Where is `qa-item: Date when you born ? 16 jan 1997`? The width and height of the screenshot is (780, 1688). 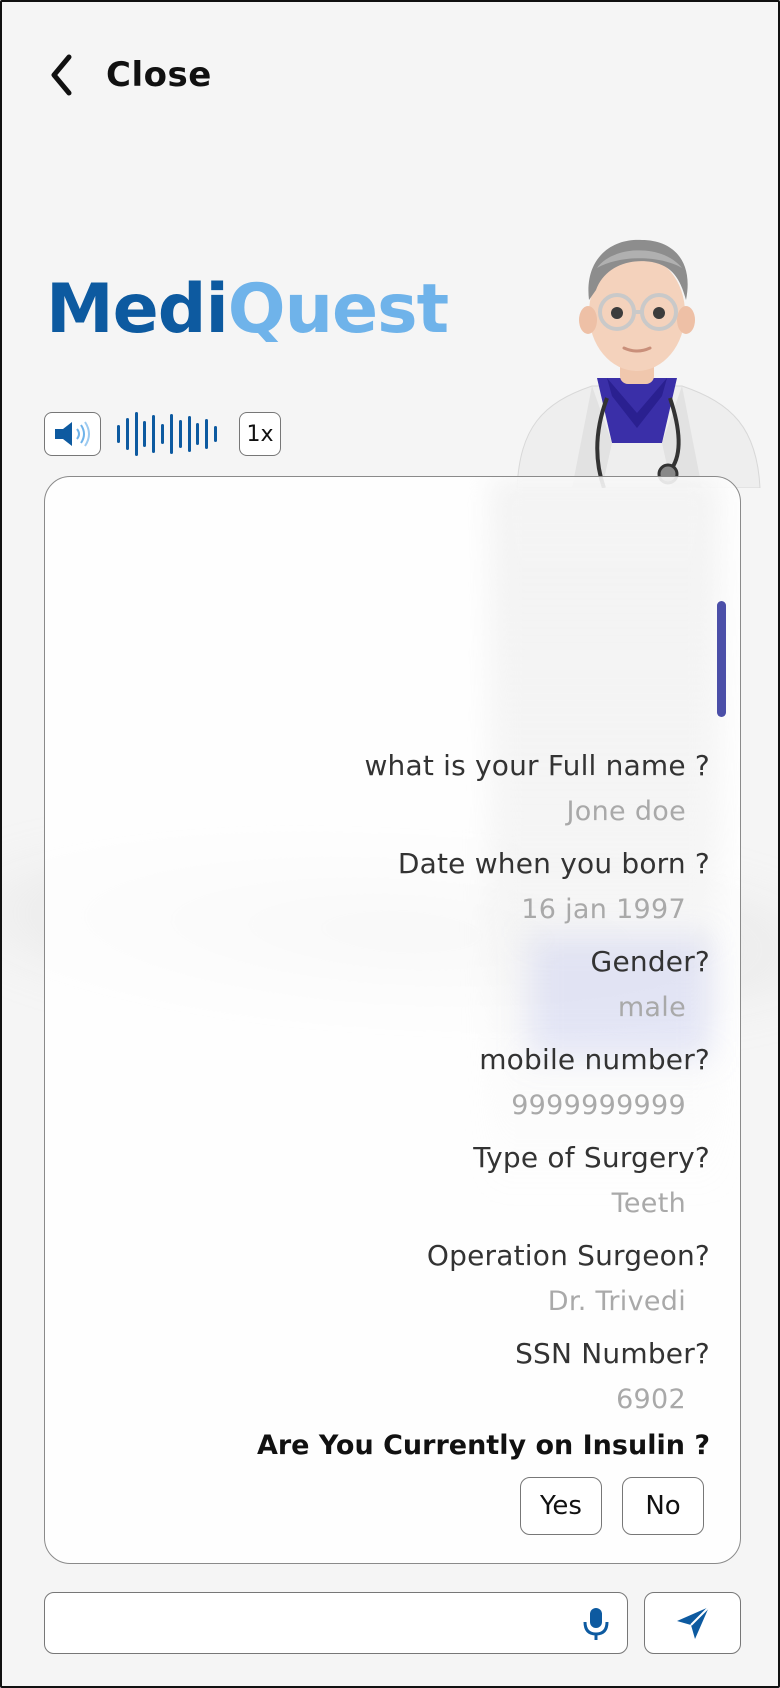
qa-item: Date when you born ? 16 jan 1997 is located at coordinates (400, 890).